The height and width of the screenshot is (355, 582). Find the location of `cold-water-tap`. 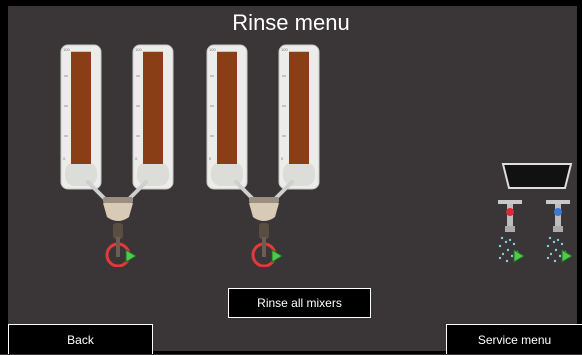

cold-water-tap is located at coordinates (558, 232).